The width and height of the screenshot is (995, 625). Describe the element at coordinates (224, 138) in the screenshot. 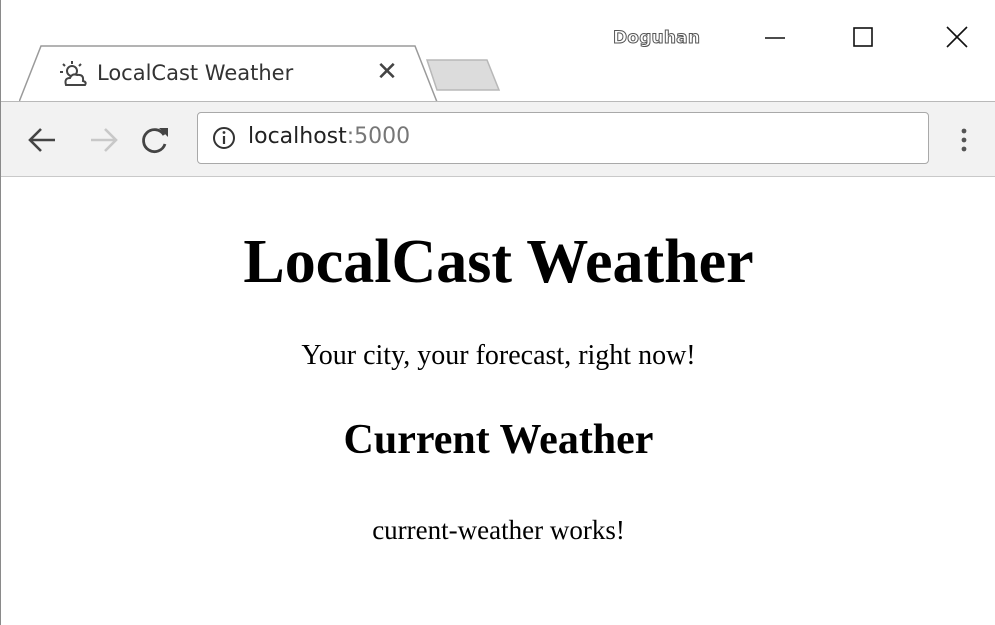

I see `info-icon` at that location.